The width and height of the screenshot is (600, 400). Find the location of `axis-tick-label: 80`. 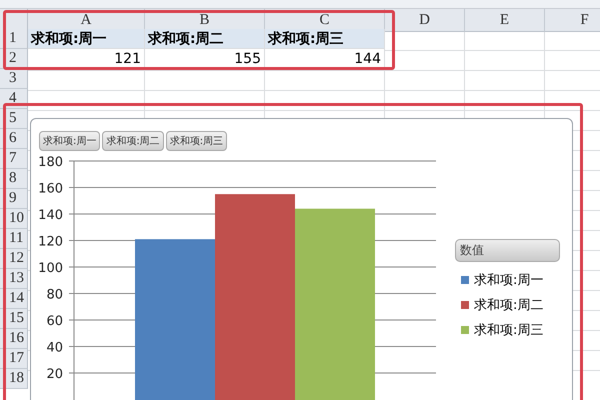

axis-tick-label: 80 is located at coordinates (54, 295).